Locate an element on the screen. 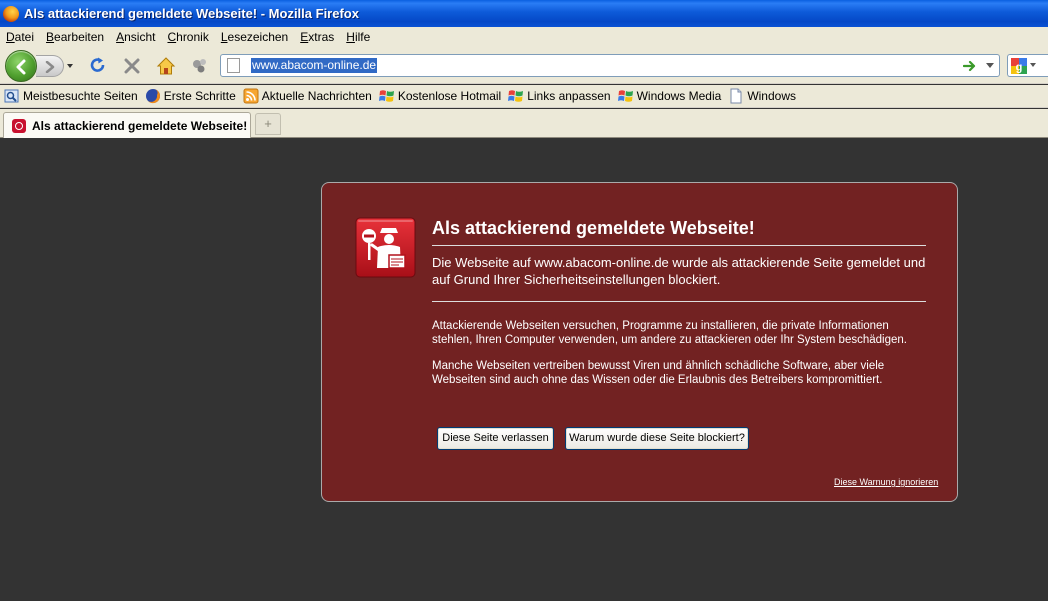  menu-datei: Datei is located at coordinates (20, 37).